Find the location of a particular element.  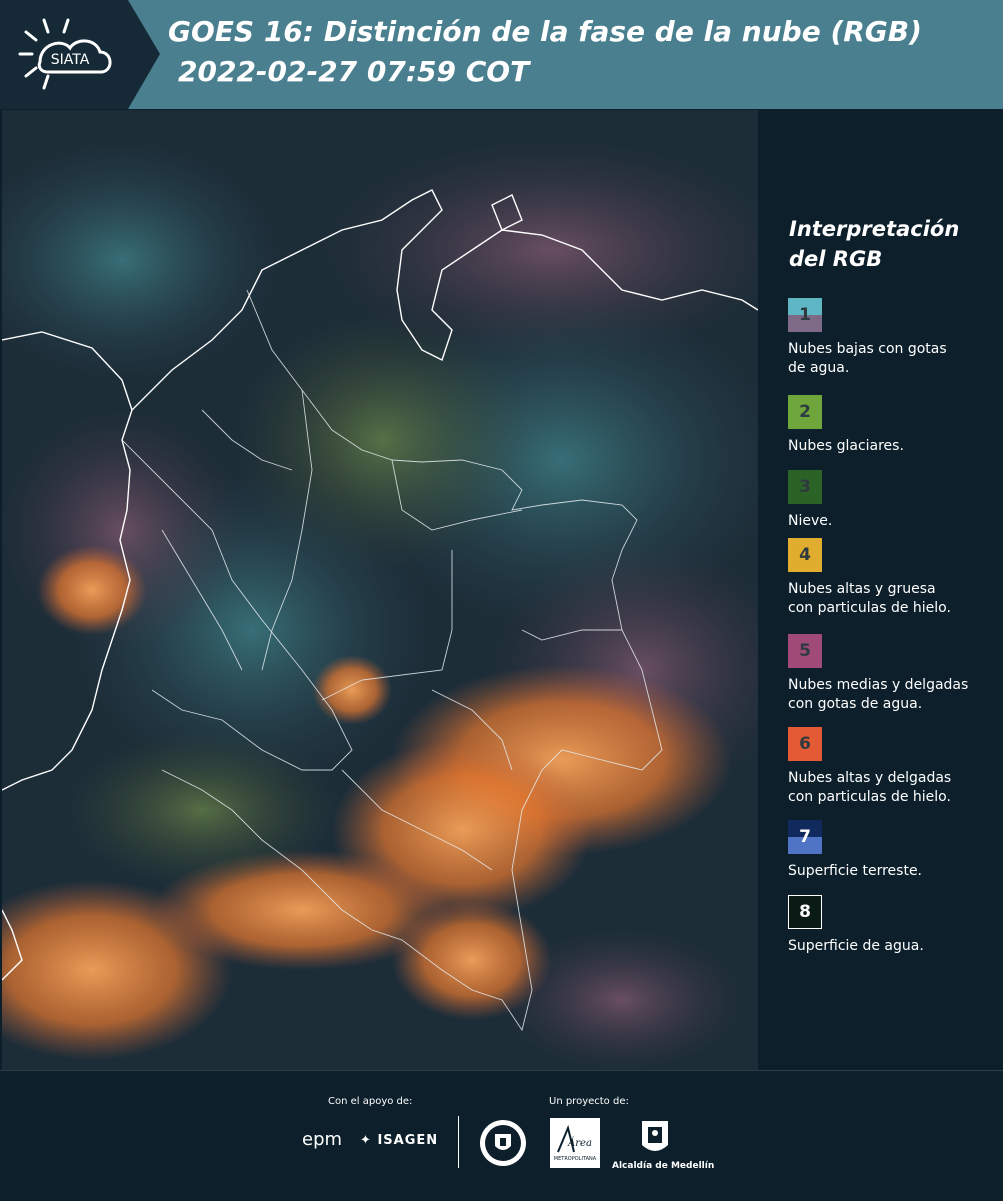

legend-text-7-line1: Superficie terreste. is located at coordinates (855, 871).